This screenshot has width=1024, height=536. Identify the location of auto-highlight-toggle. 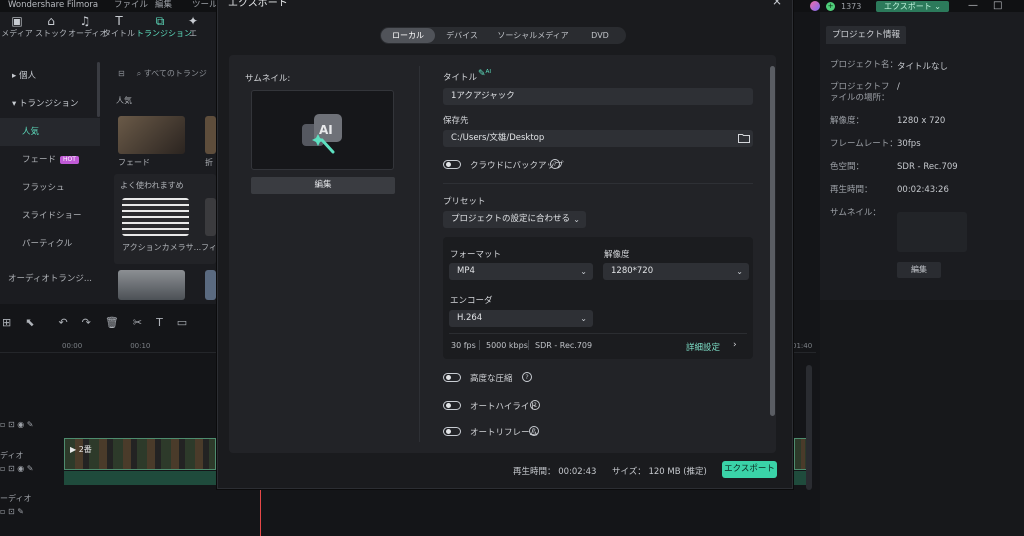
(452, 405).